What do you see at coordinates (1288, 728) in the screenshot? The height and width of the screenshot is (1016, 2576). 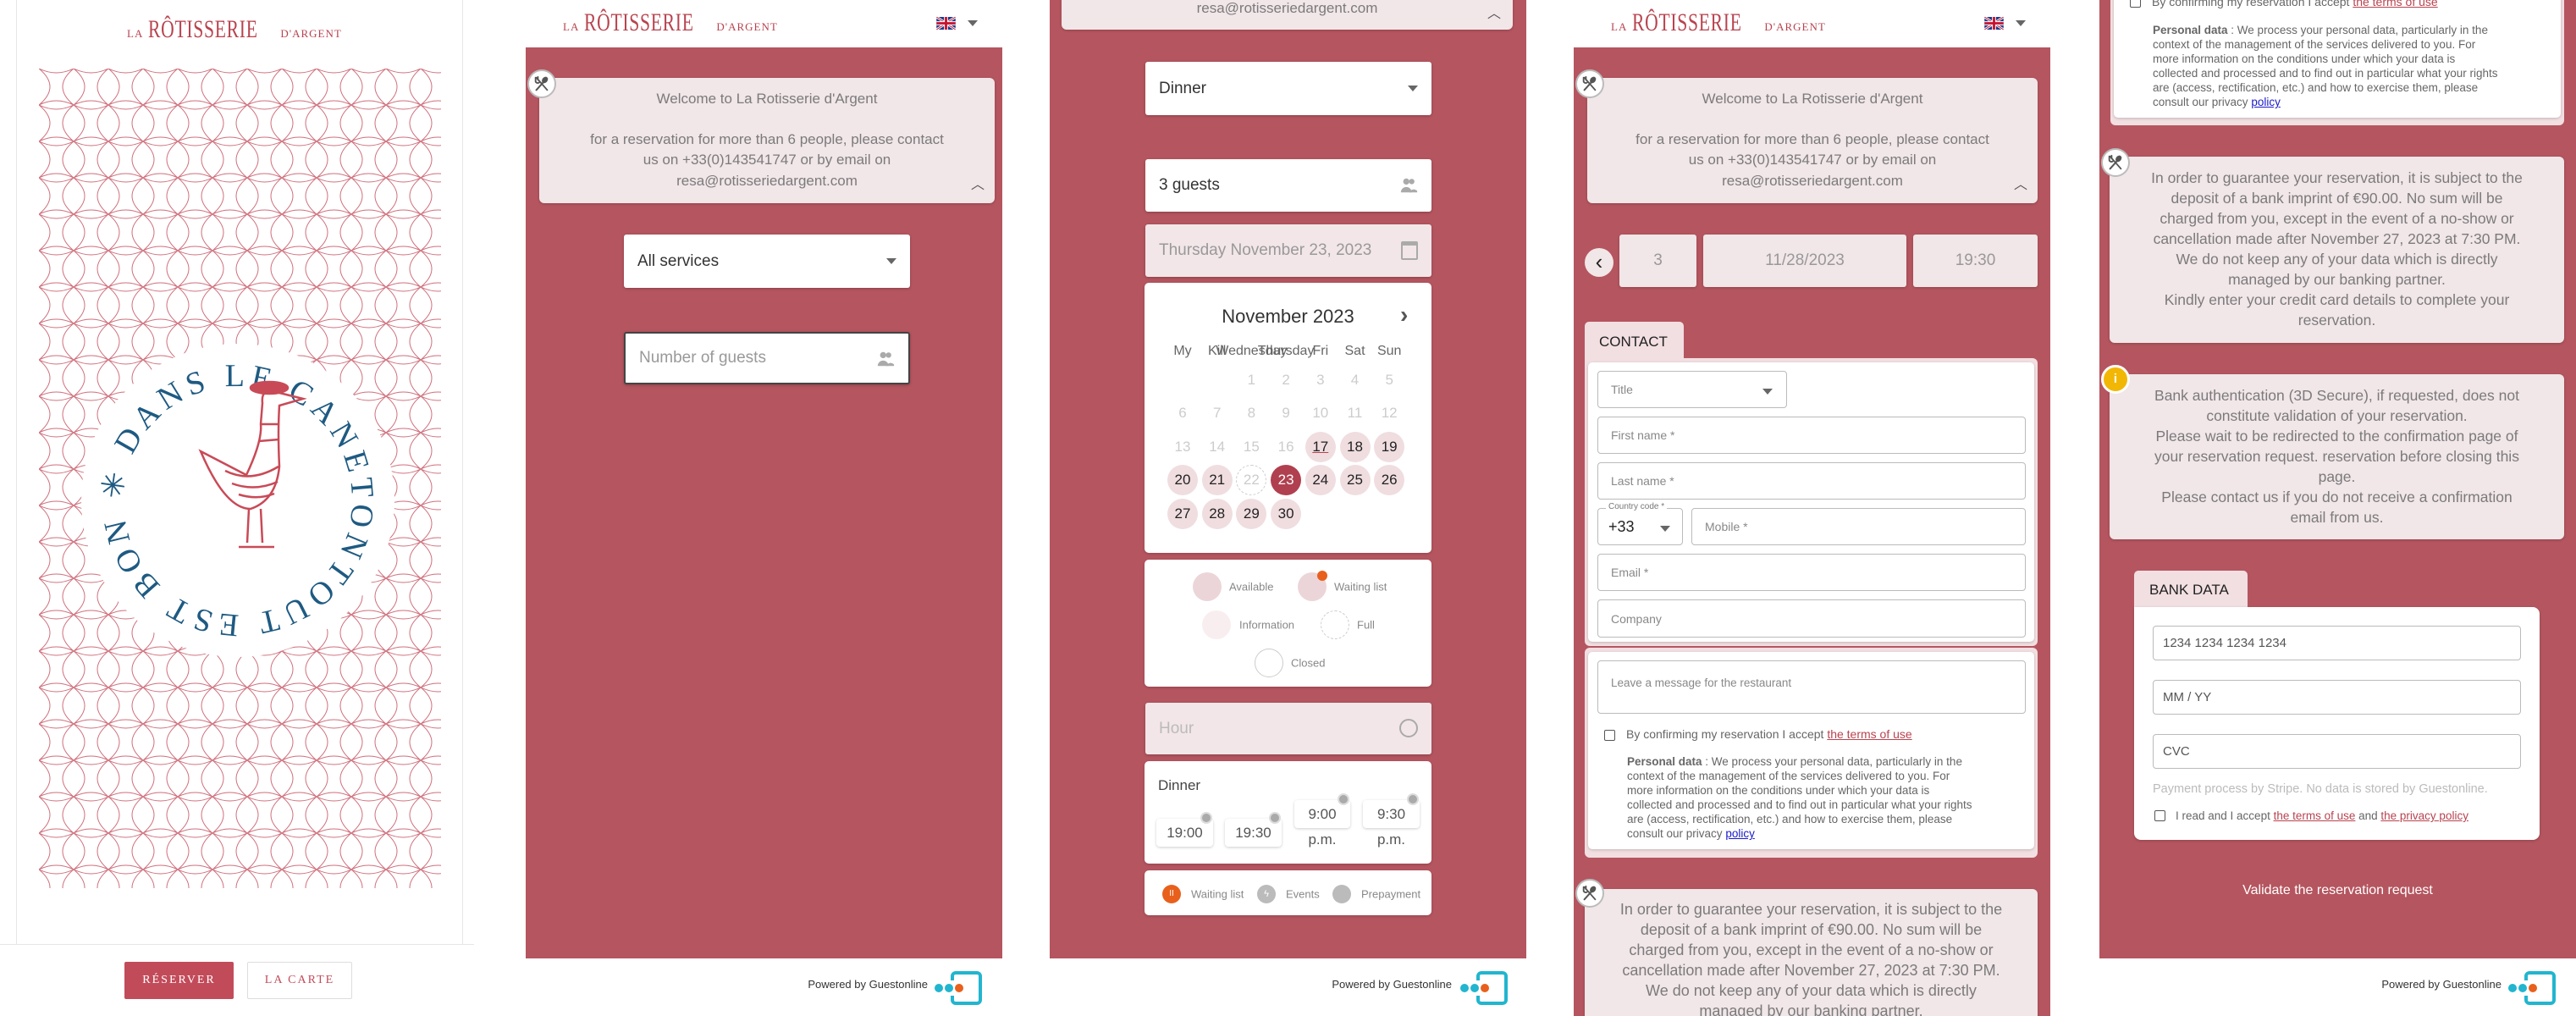 I see `hour-input: Hour` at bounding box center [1288, 728].